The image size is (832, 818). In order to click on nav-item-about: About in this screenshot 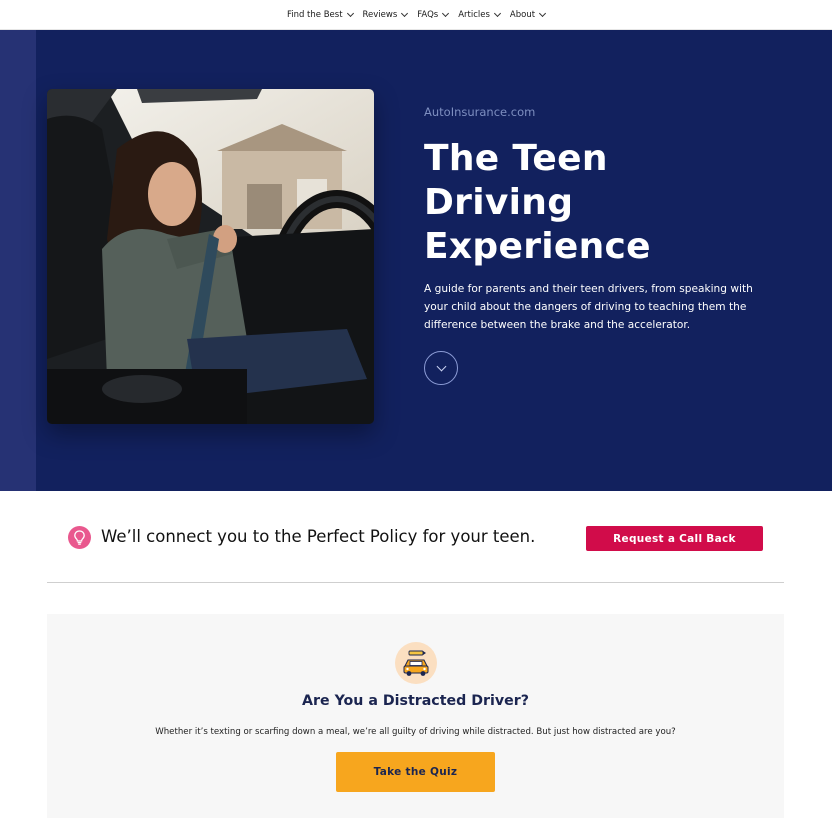, I will do `click(528, 14)`.